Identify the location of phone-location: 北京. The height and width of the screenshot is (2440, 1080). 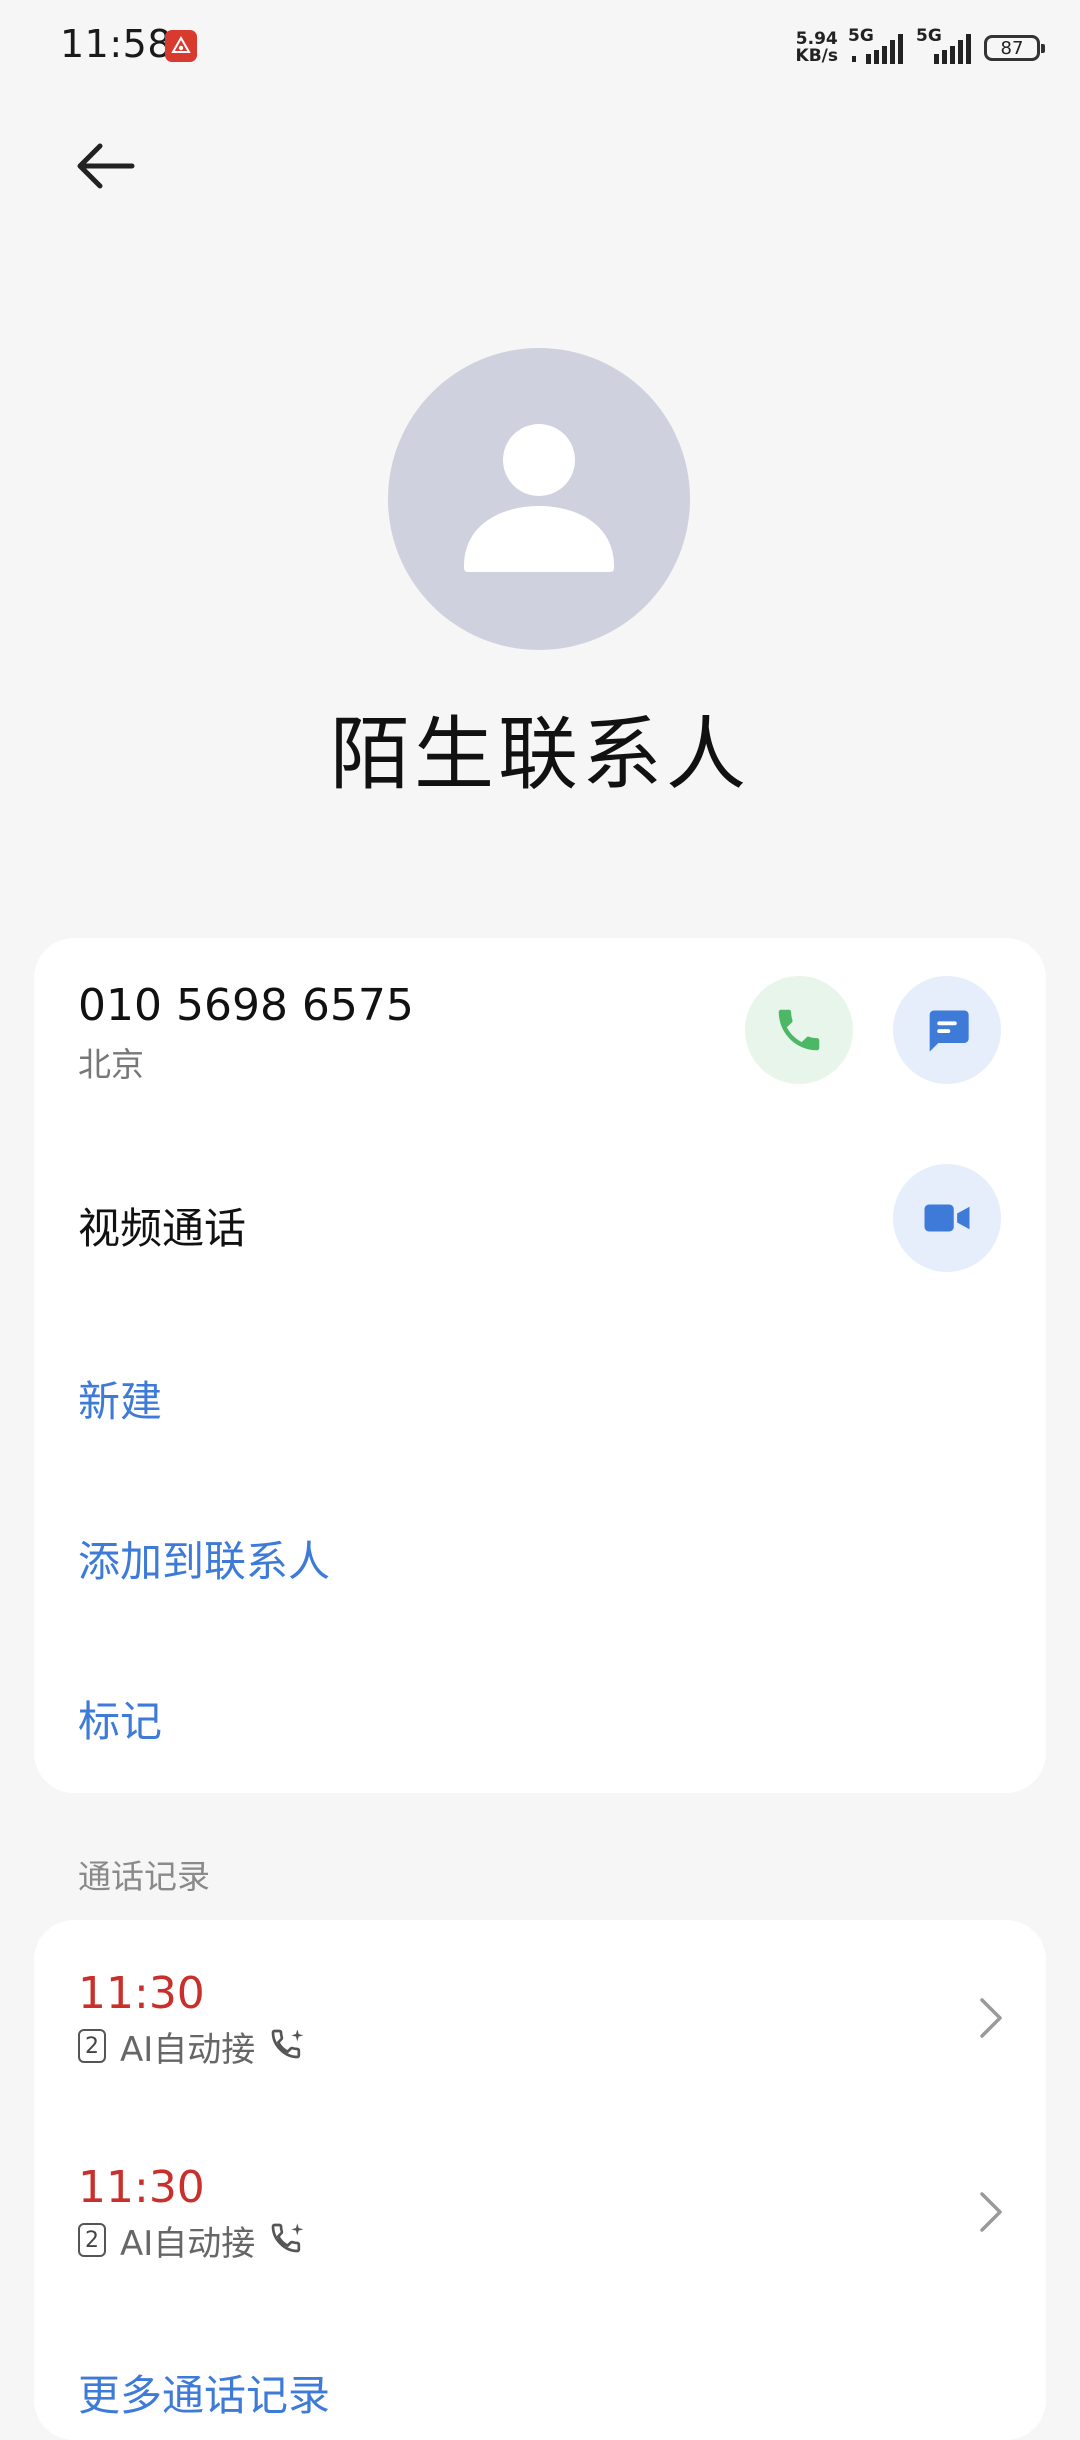
(111, 1064).